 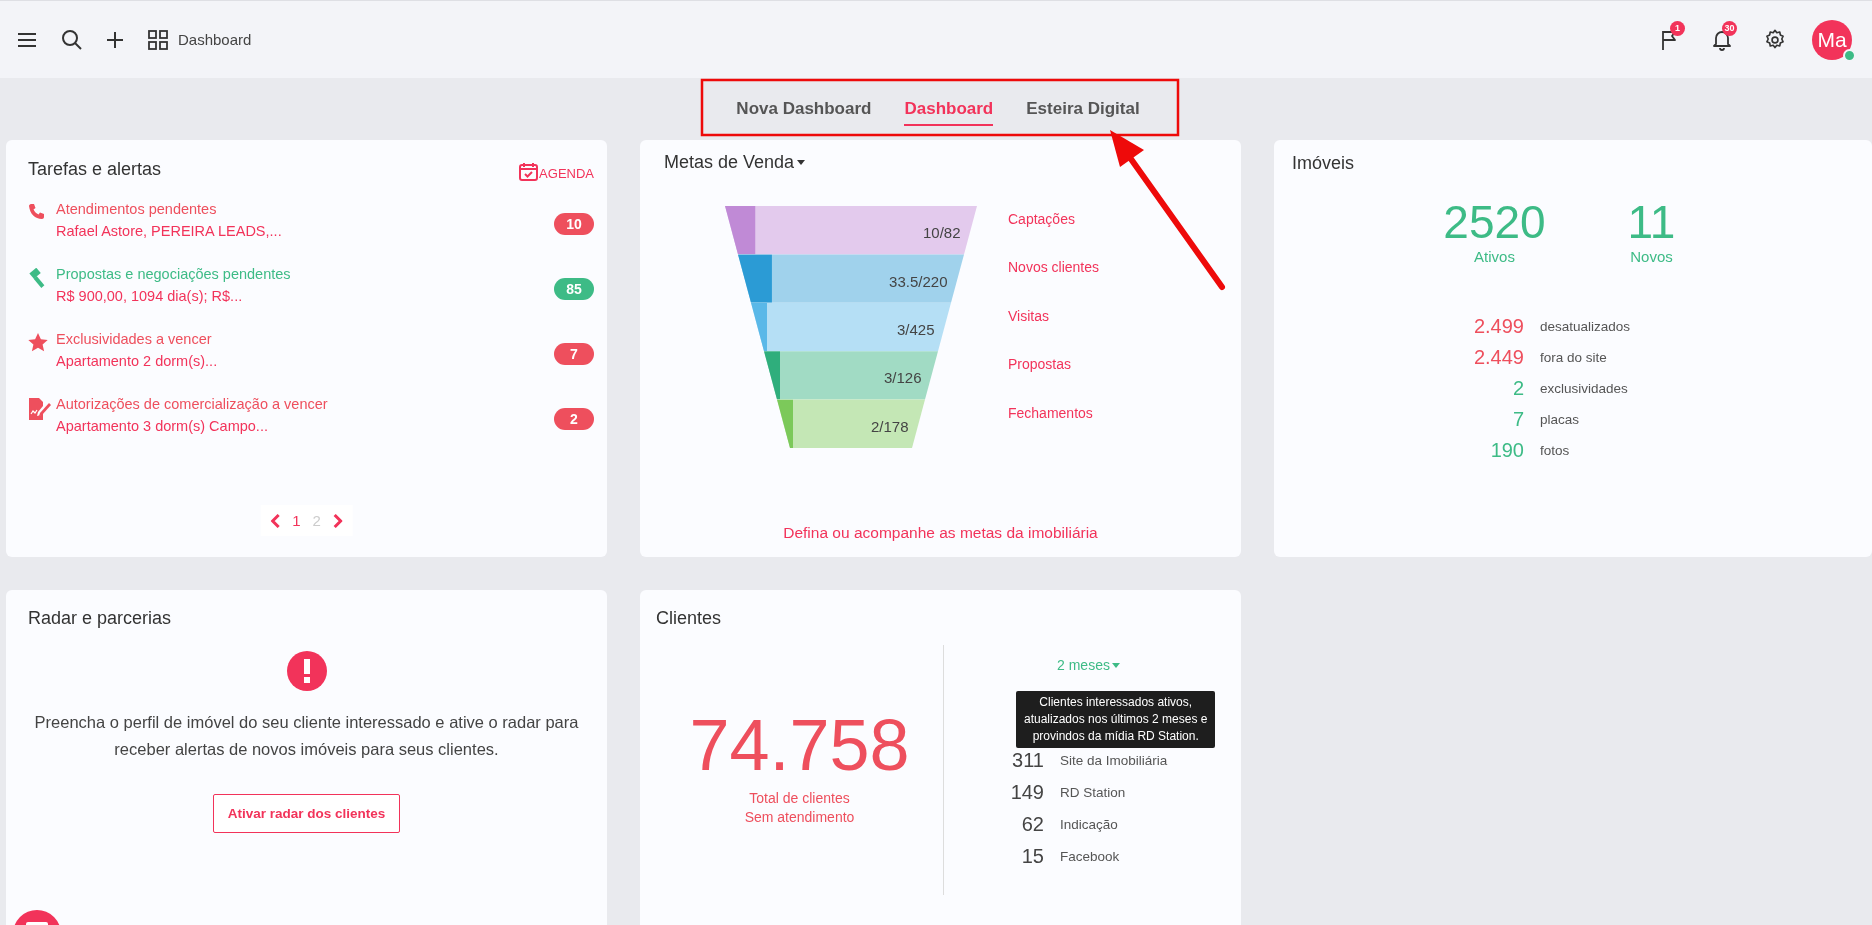 I want to click on settings-icon, so click(x=1775, y=39).